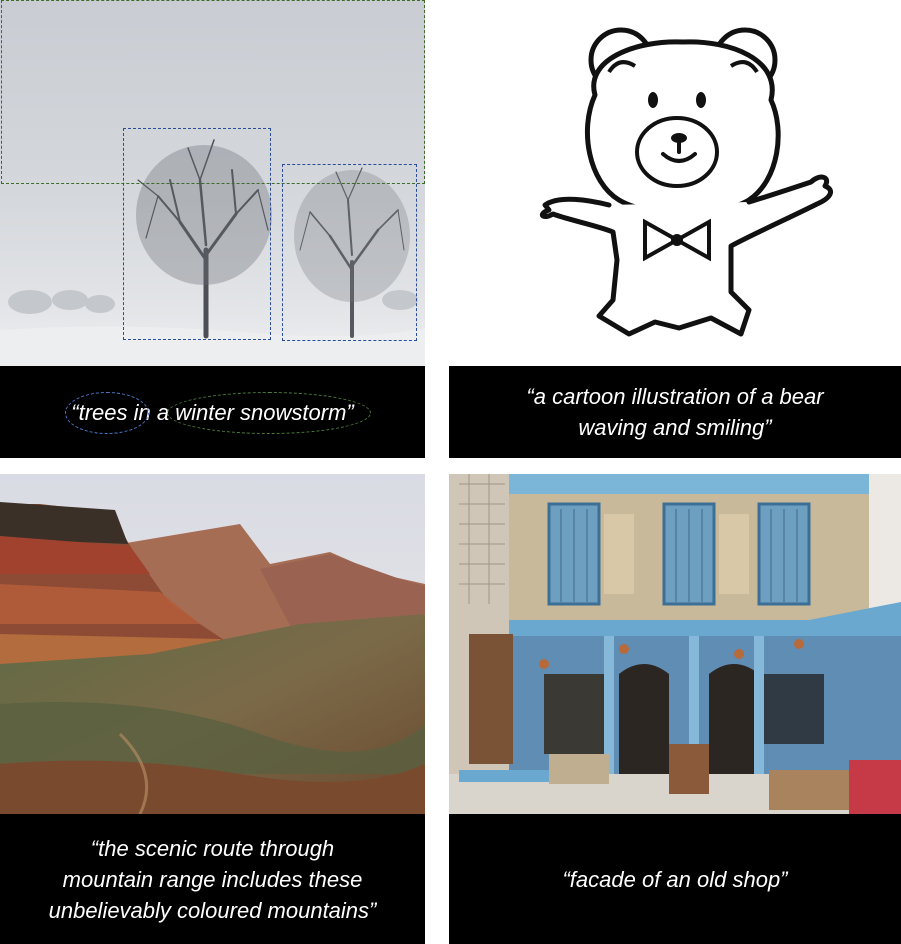 Image resolution: width=901 pixels, height=944 pixels. I want to click on caption-mountains-line-2: mountain range includes these, so click(212, 879).